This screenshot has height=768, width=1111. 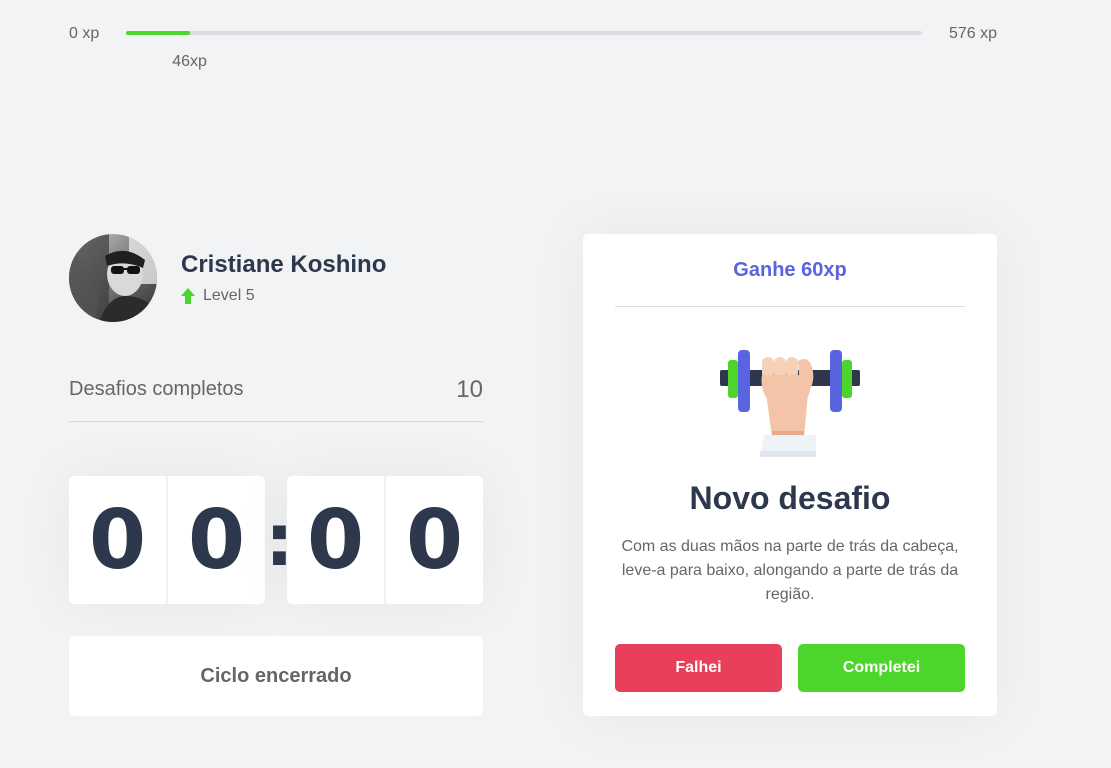 What do you see at coordinates (113, 278) in the screenshot?
I see `avatar` at bounding box center [113, 278].